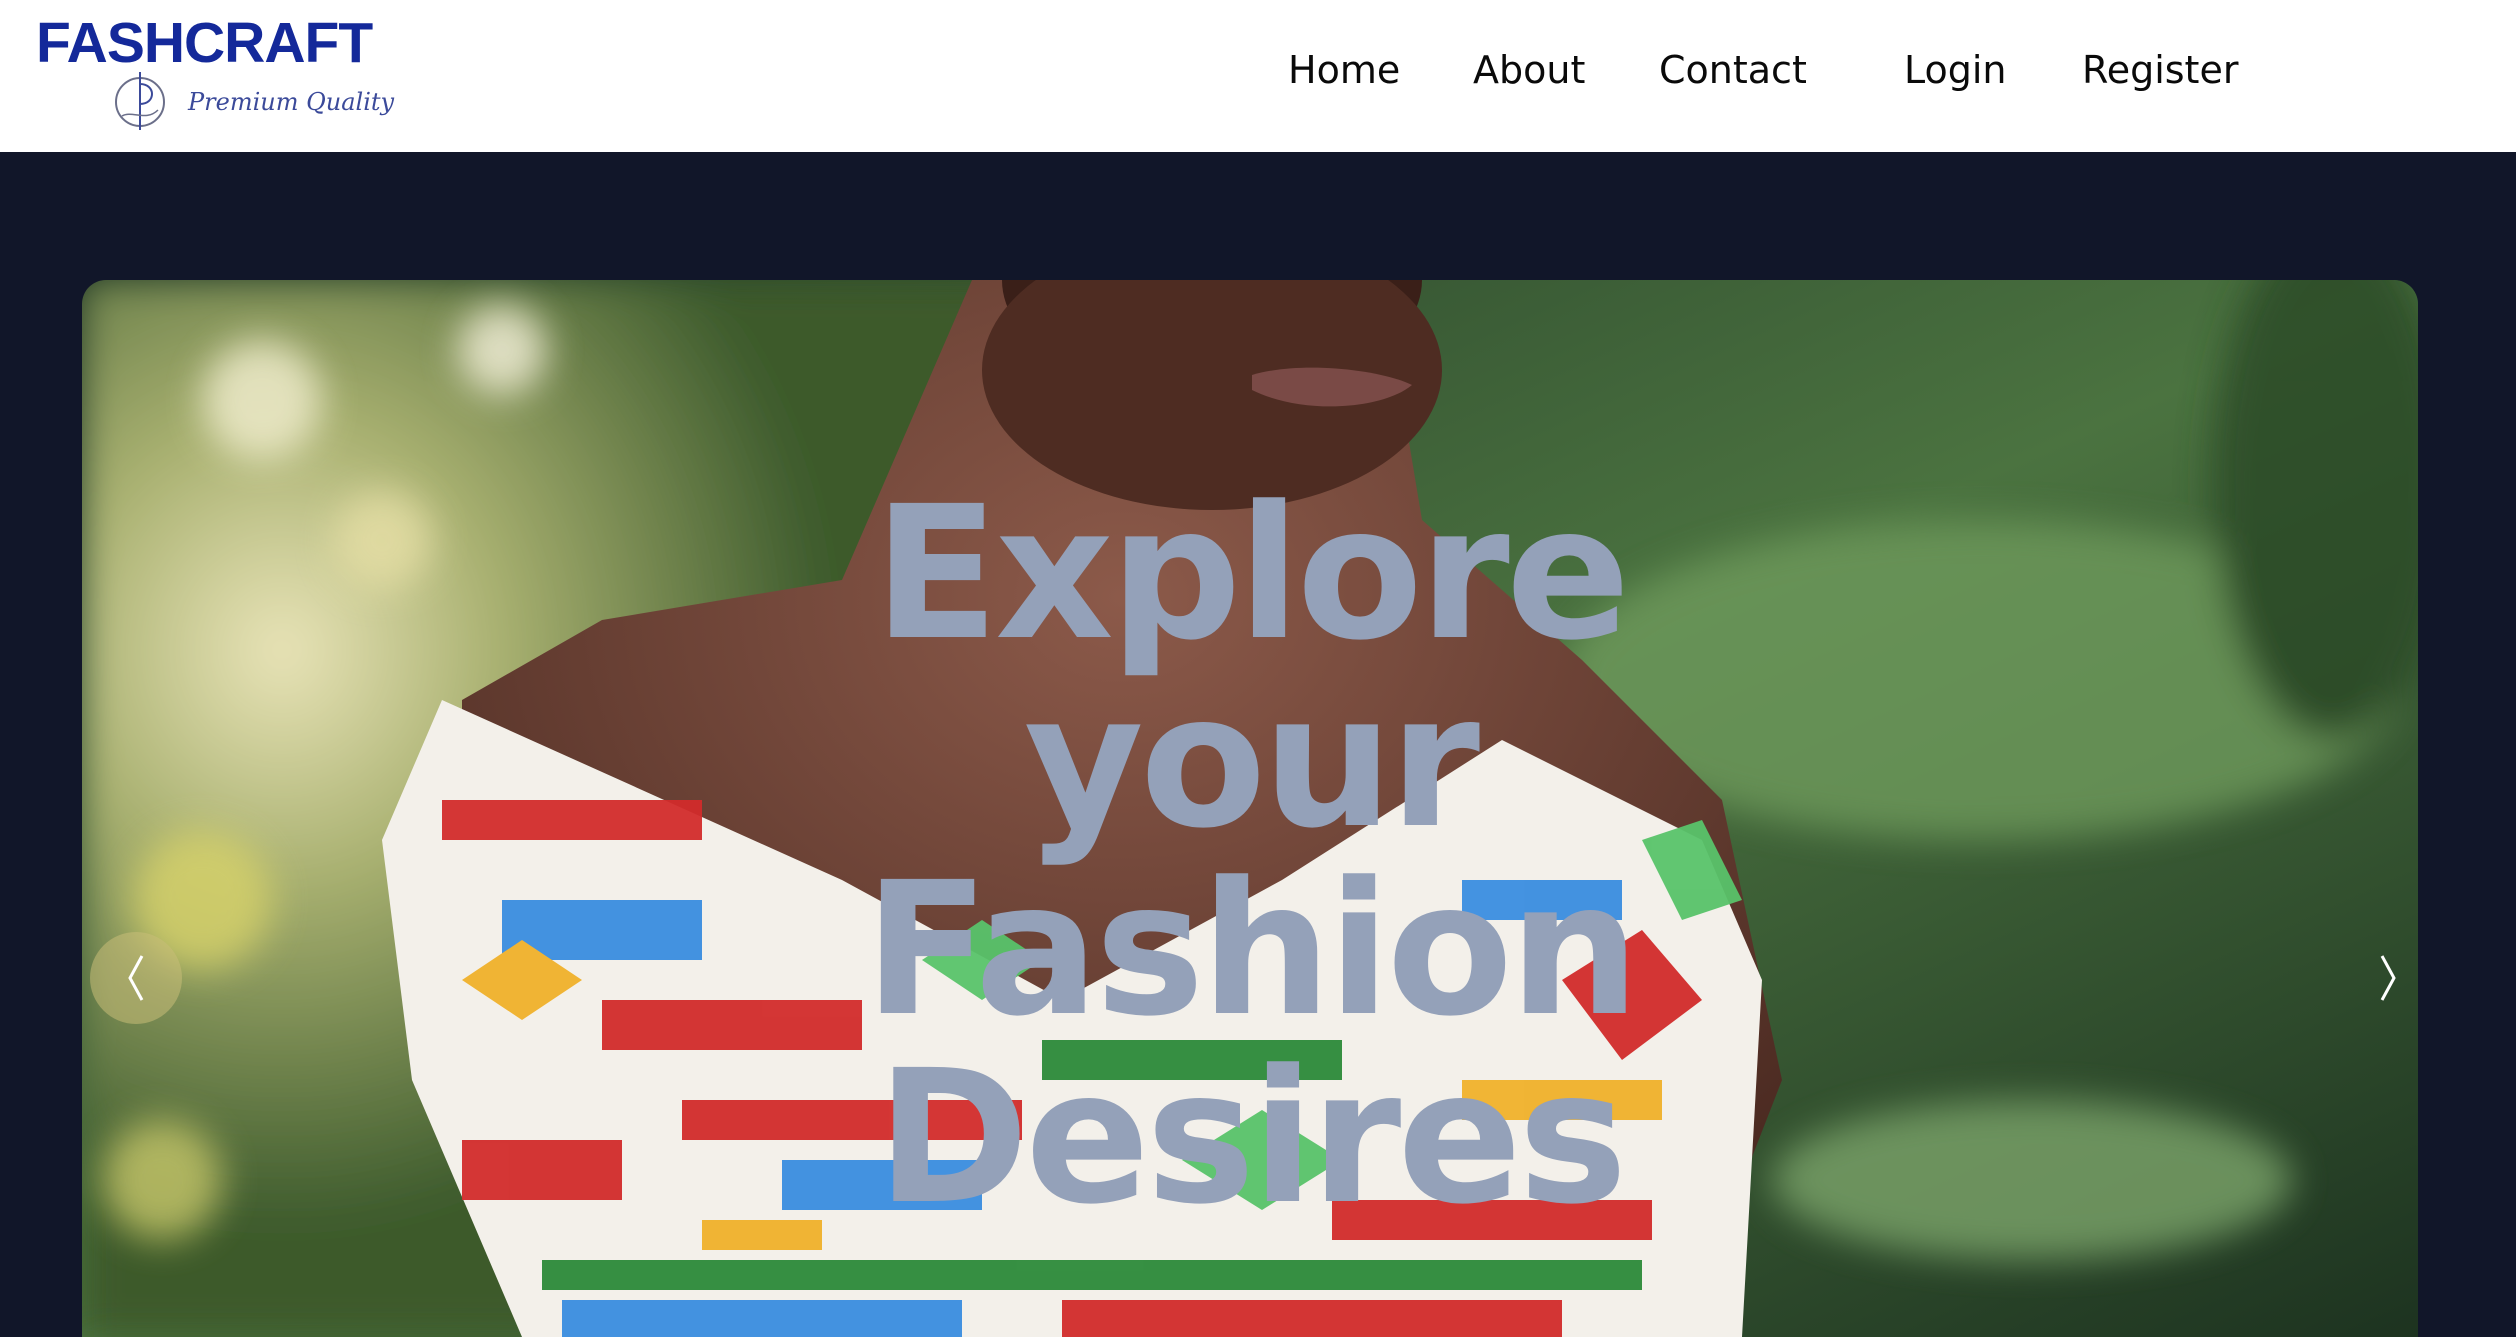  I want to click on hero-title-line: Fashion, so click(1251, 950).